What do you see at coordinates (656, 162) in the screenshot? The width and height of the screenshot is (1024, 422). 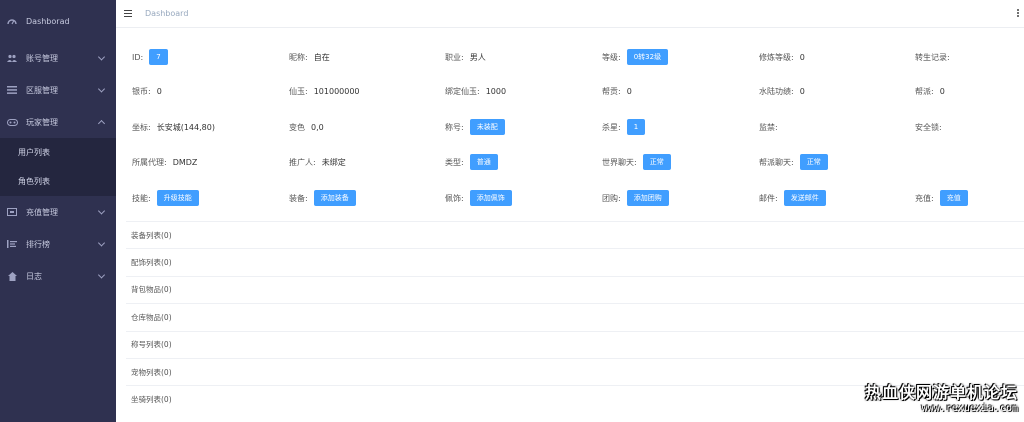 I see `world-chat-button: 正常` at bounding box center [656, 162].